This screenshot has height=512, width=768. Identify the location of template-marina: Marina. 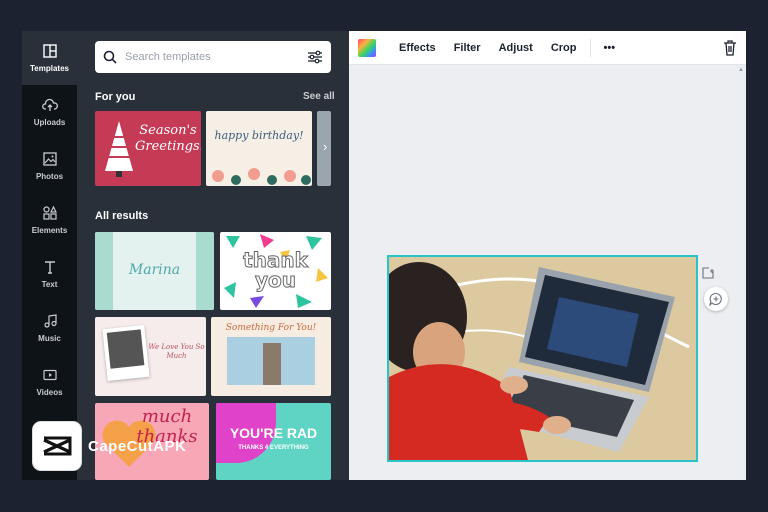
(154, 271).